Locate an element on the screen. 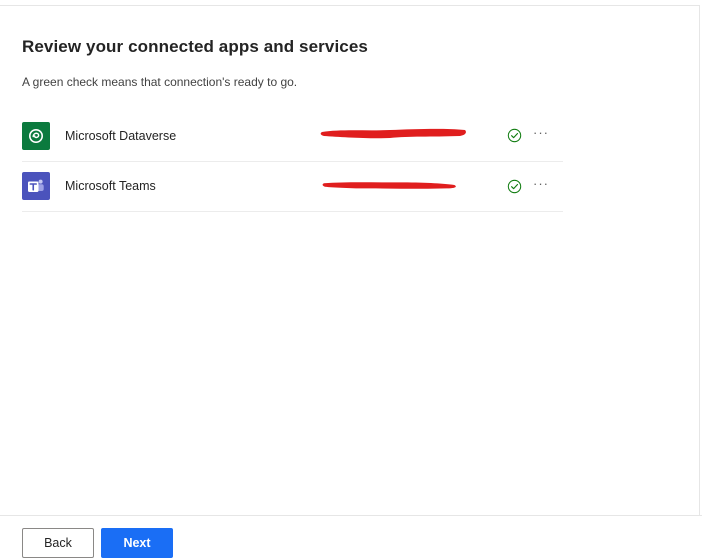 The height and width of the screenshot is (558, 702). connection-row-dataverse: Microsoft Dataverse ··· is located at coordinates (292, 137).